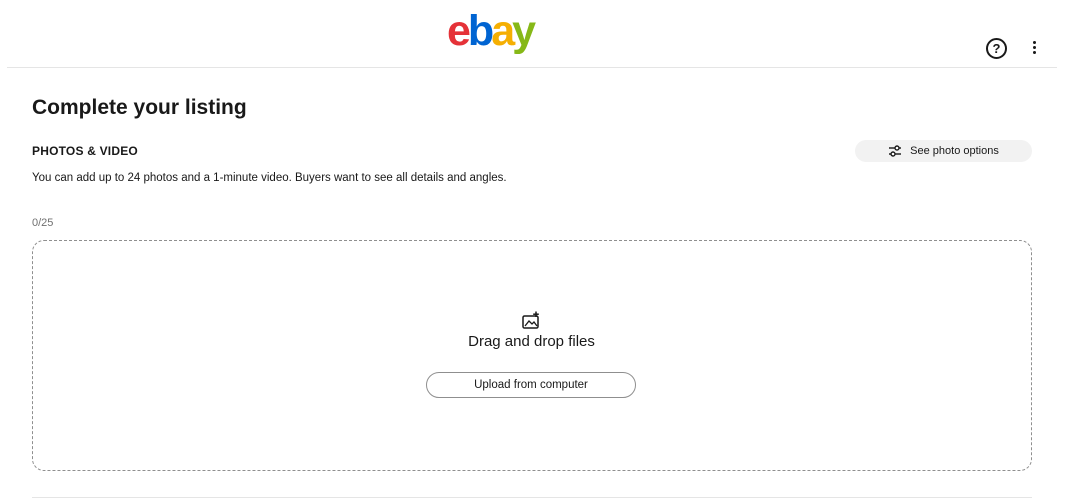  What do you see at coordinates (480, 31) in the screenshot?
I see `logo-letter-b: b` at bounding box center [480, 31].